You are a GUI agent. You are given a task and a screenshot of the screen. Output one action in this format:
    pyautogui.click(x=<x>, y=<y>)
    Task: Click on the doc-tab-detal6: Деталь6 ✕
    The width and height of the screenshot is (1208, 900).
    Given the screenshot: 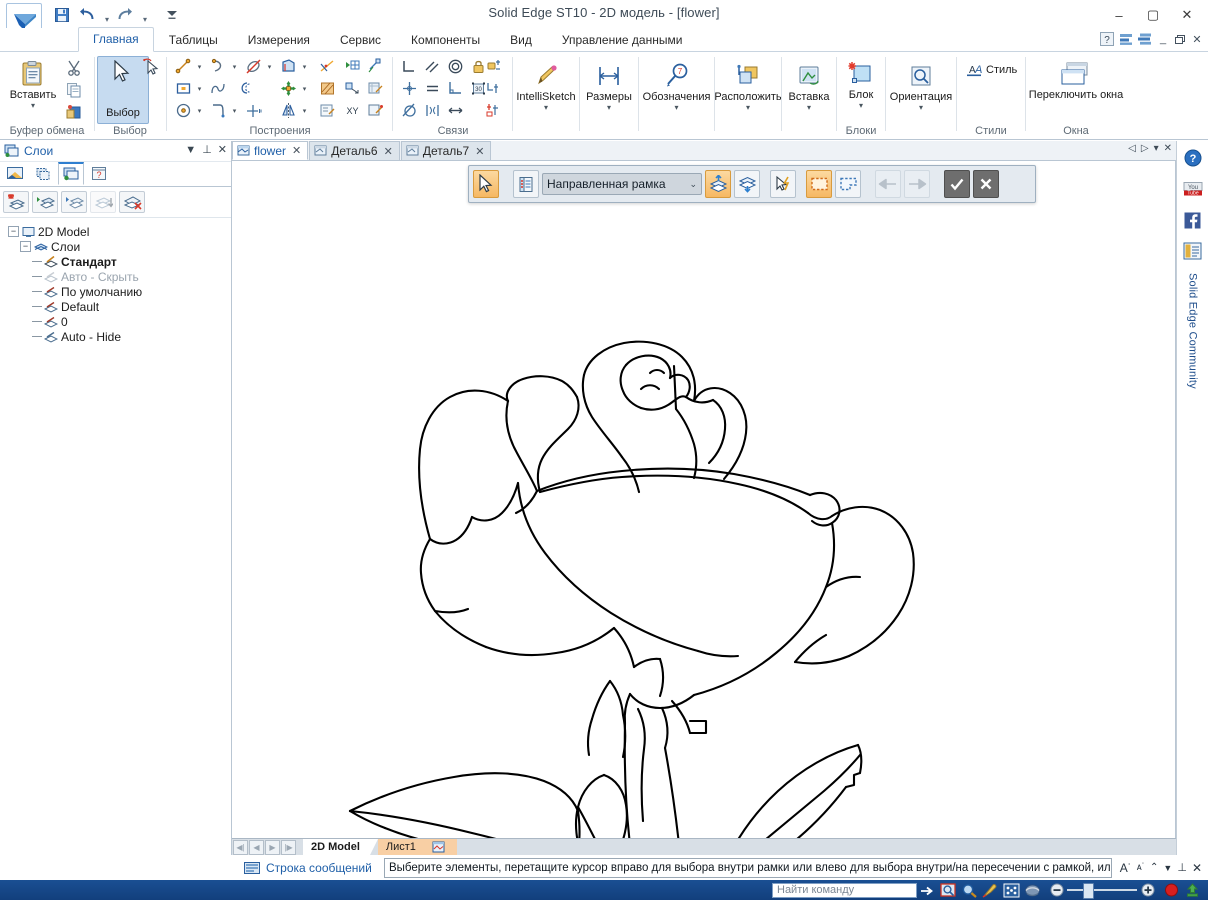 What is the action you would take?
    pyautogui.click(x=354, y=150)
    